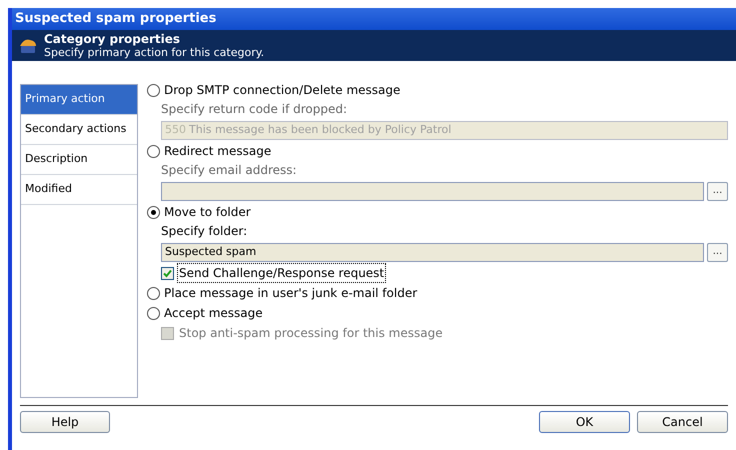 This screenshot has height=450, width=736. Describe the element at coordinates (432, 191) in the screenshot. I see `text-field` at that location.